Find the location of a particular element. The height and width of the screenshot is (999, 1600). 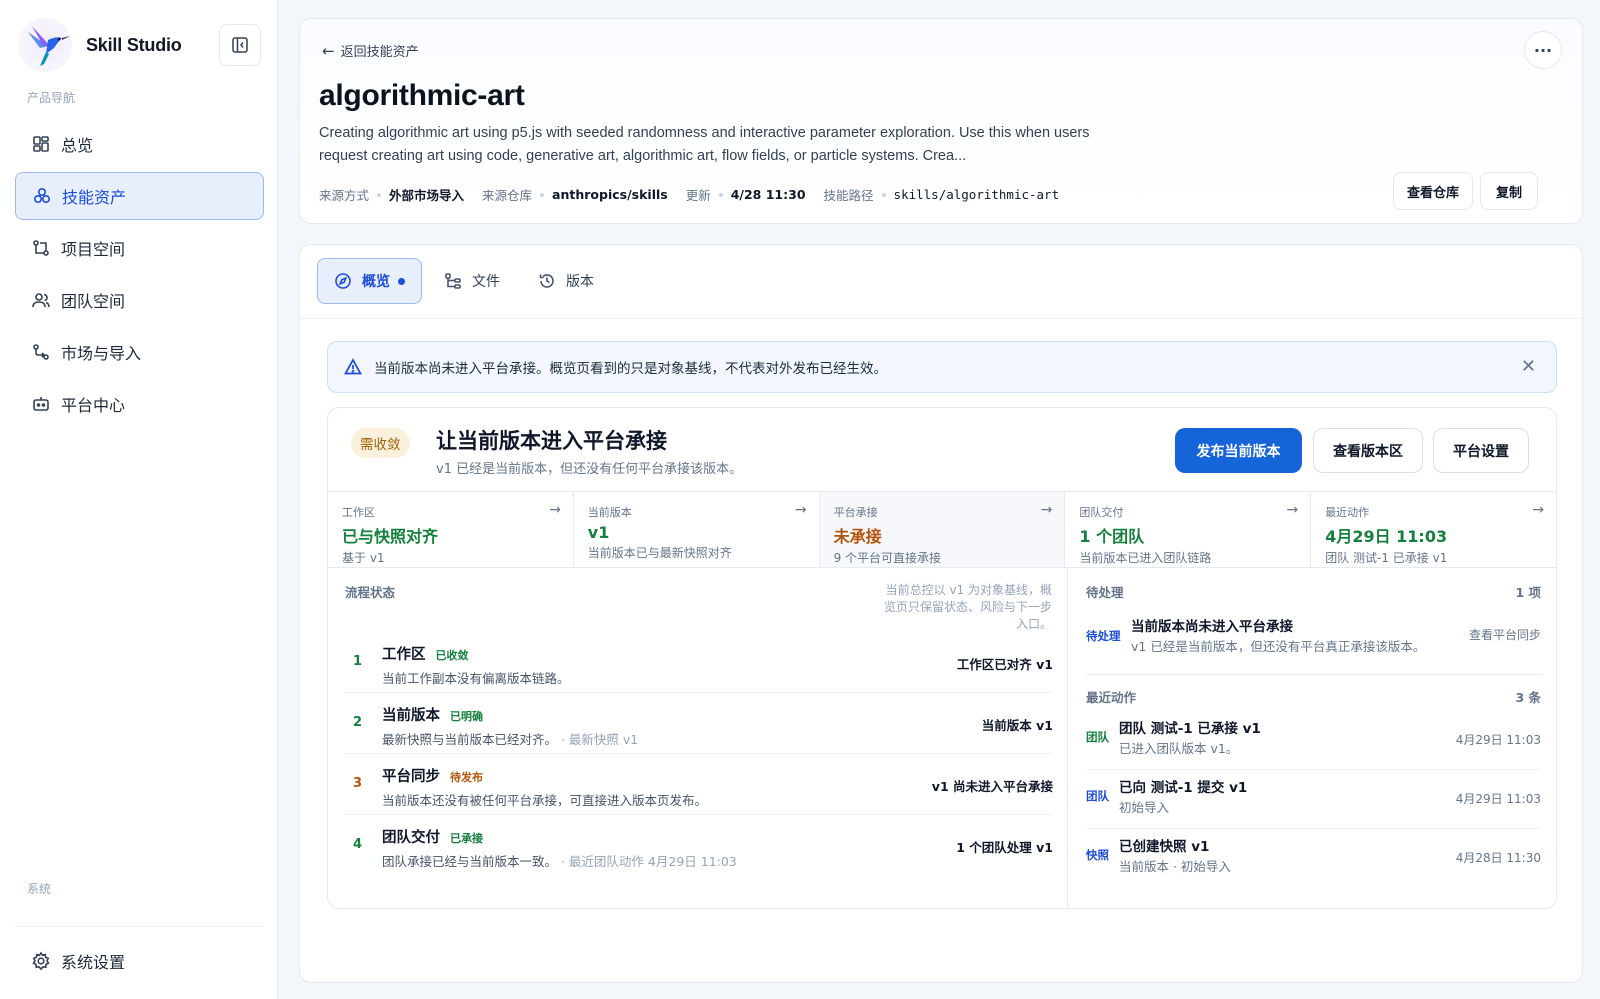

flow-label: 流程状态 is located at coordinates (370, 592).